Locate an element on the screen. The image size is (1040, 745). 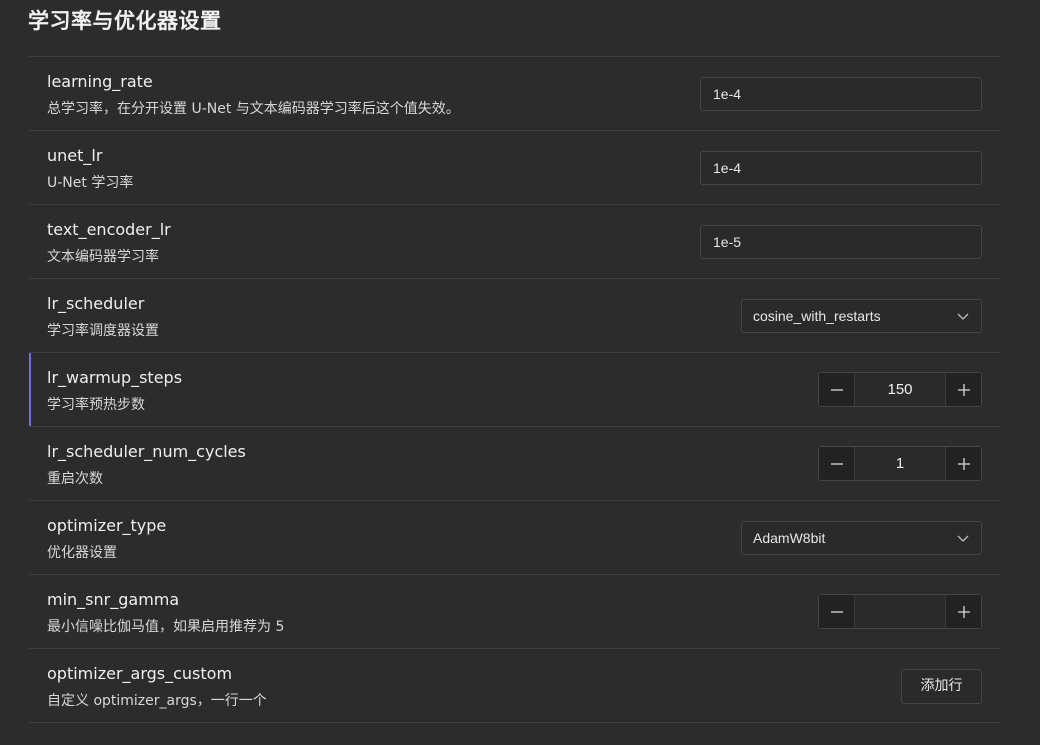
setting-name: lr_scheduler is located at coordinates (96, 303).